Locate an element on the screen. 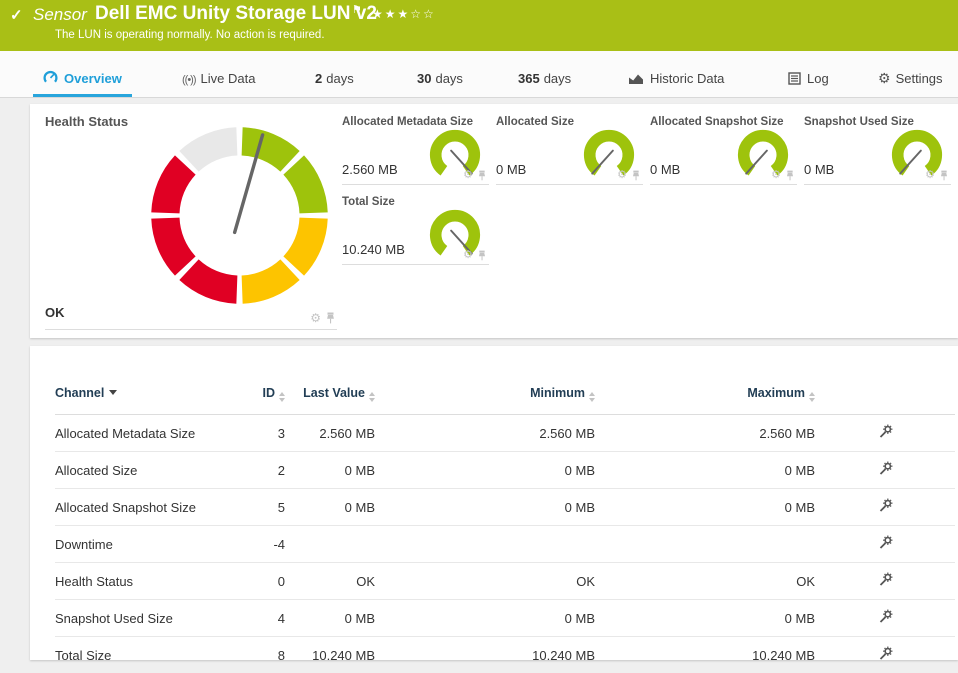 Image resolution: width=958 pixels, height=673 pixels. tab-log: Log is located at coordinates (808, 80).